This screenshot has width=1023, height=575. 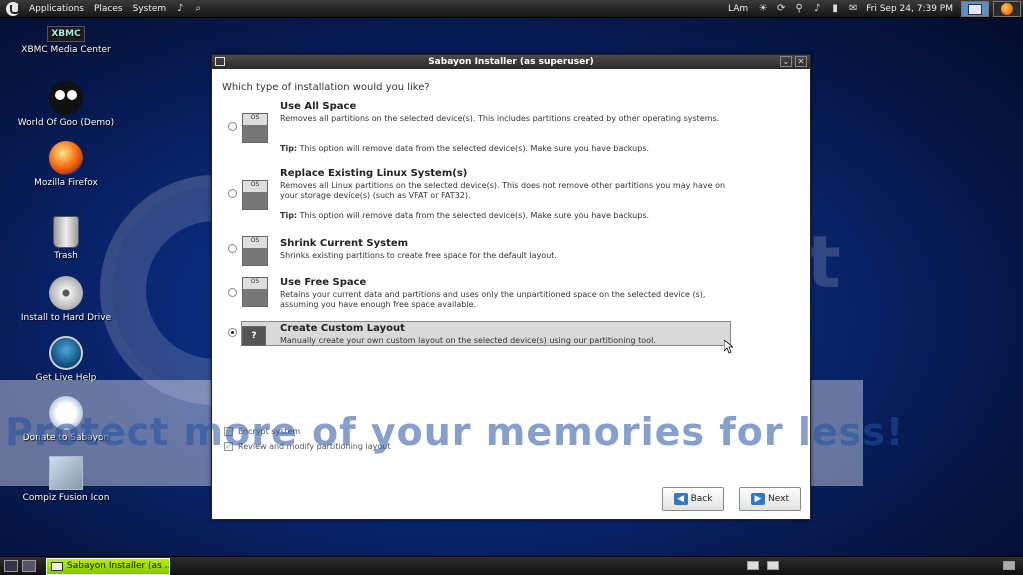 I want to click on volume-tray-icon: ♪, so click(x=817, y=9).